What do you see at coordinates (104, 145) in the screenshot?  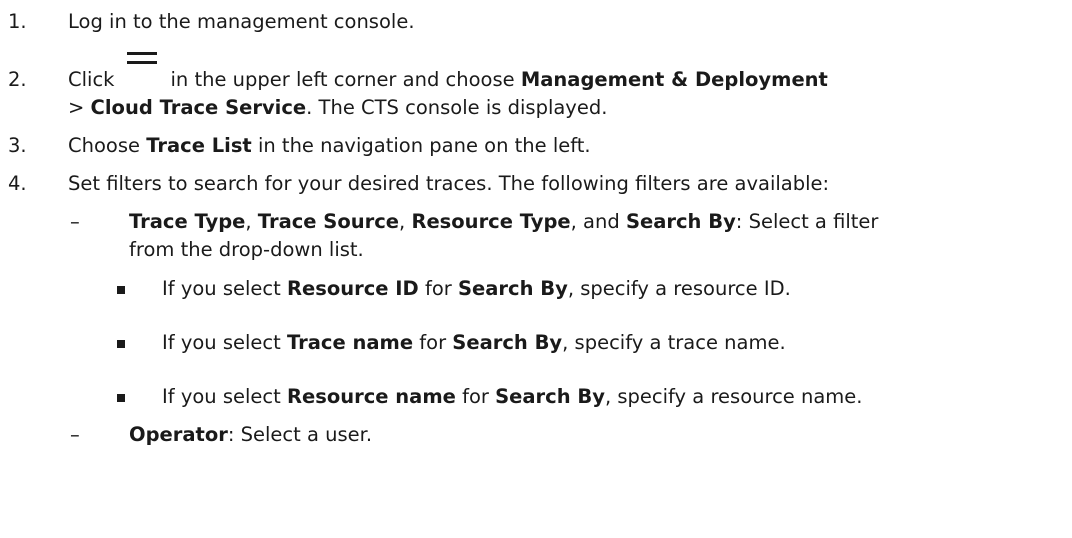 I see `step-3-choose: Choose` at bounding box center [104, 145].